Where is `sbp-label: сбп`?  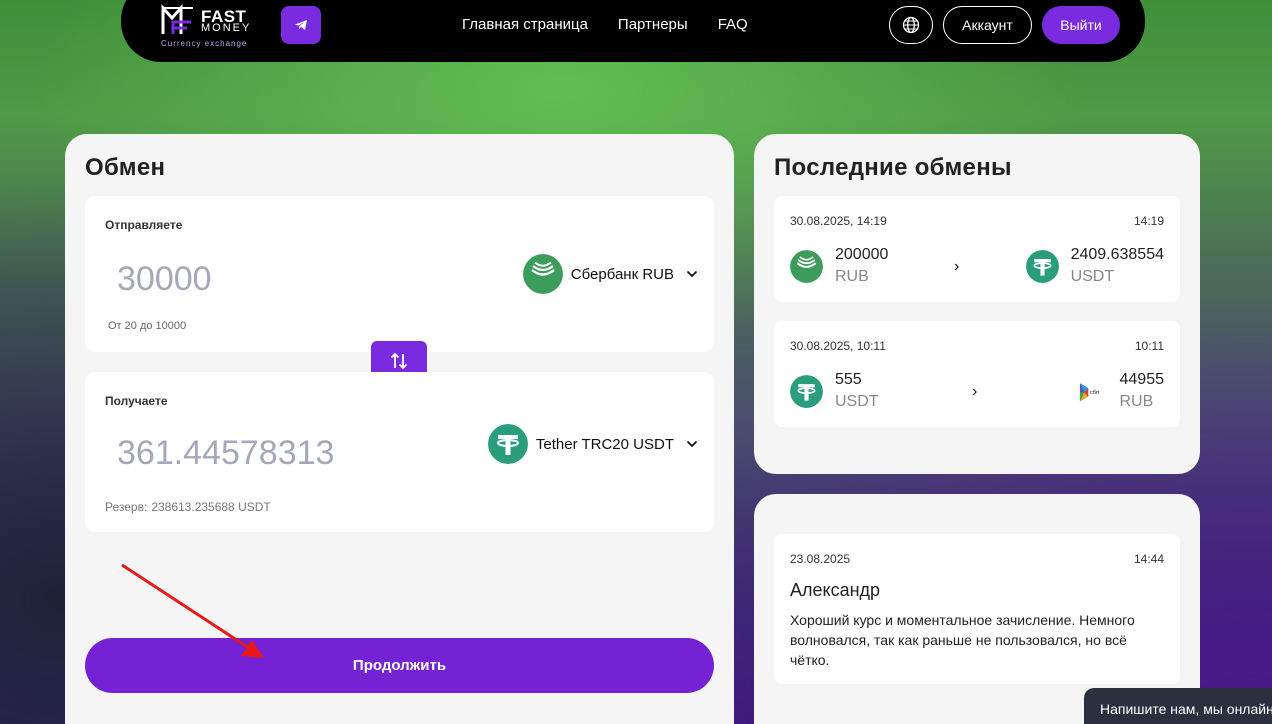 sbp-label: сбп is located at coordinates (1093, 392).